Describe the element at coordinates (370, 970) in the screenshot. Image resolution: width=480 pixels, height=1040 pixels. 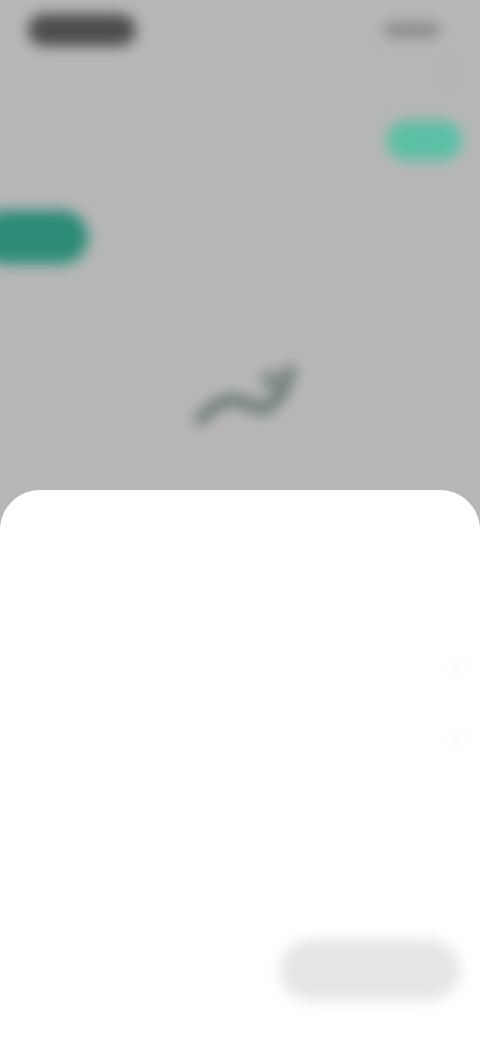
I see `apply-button` at that location.